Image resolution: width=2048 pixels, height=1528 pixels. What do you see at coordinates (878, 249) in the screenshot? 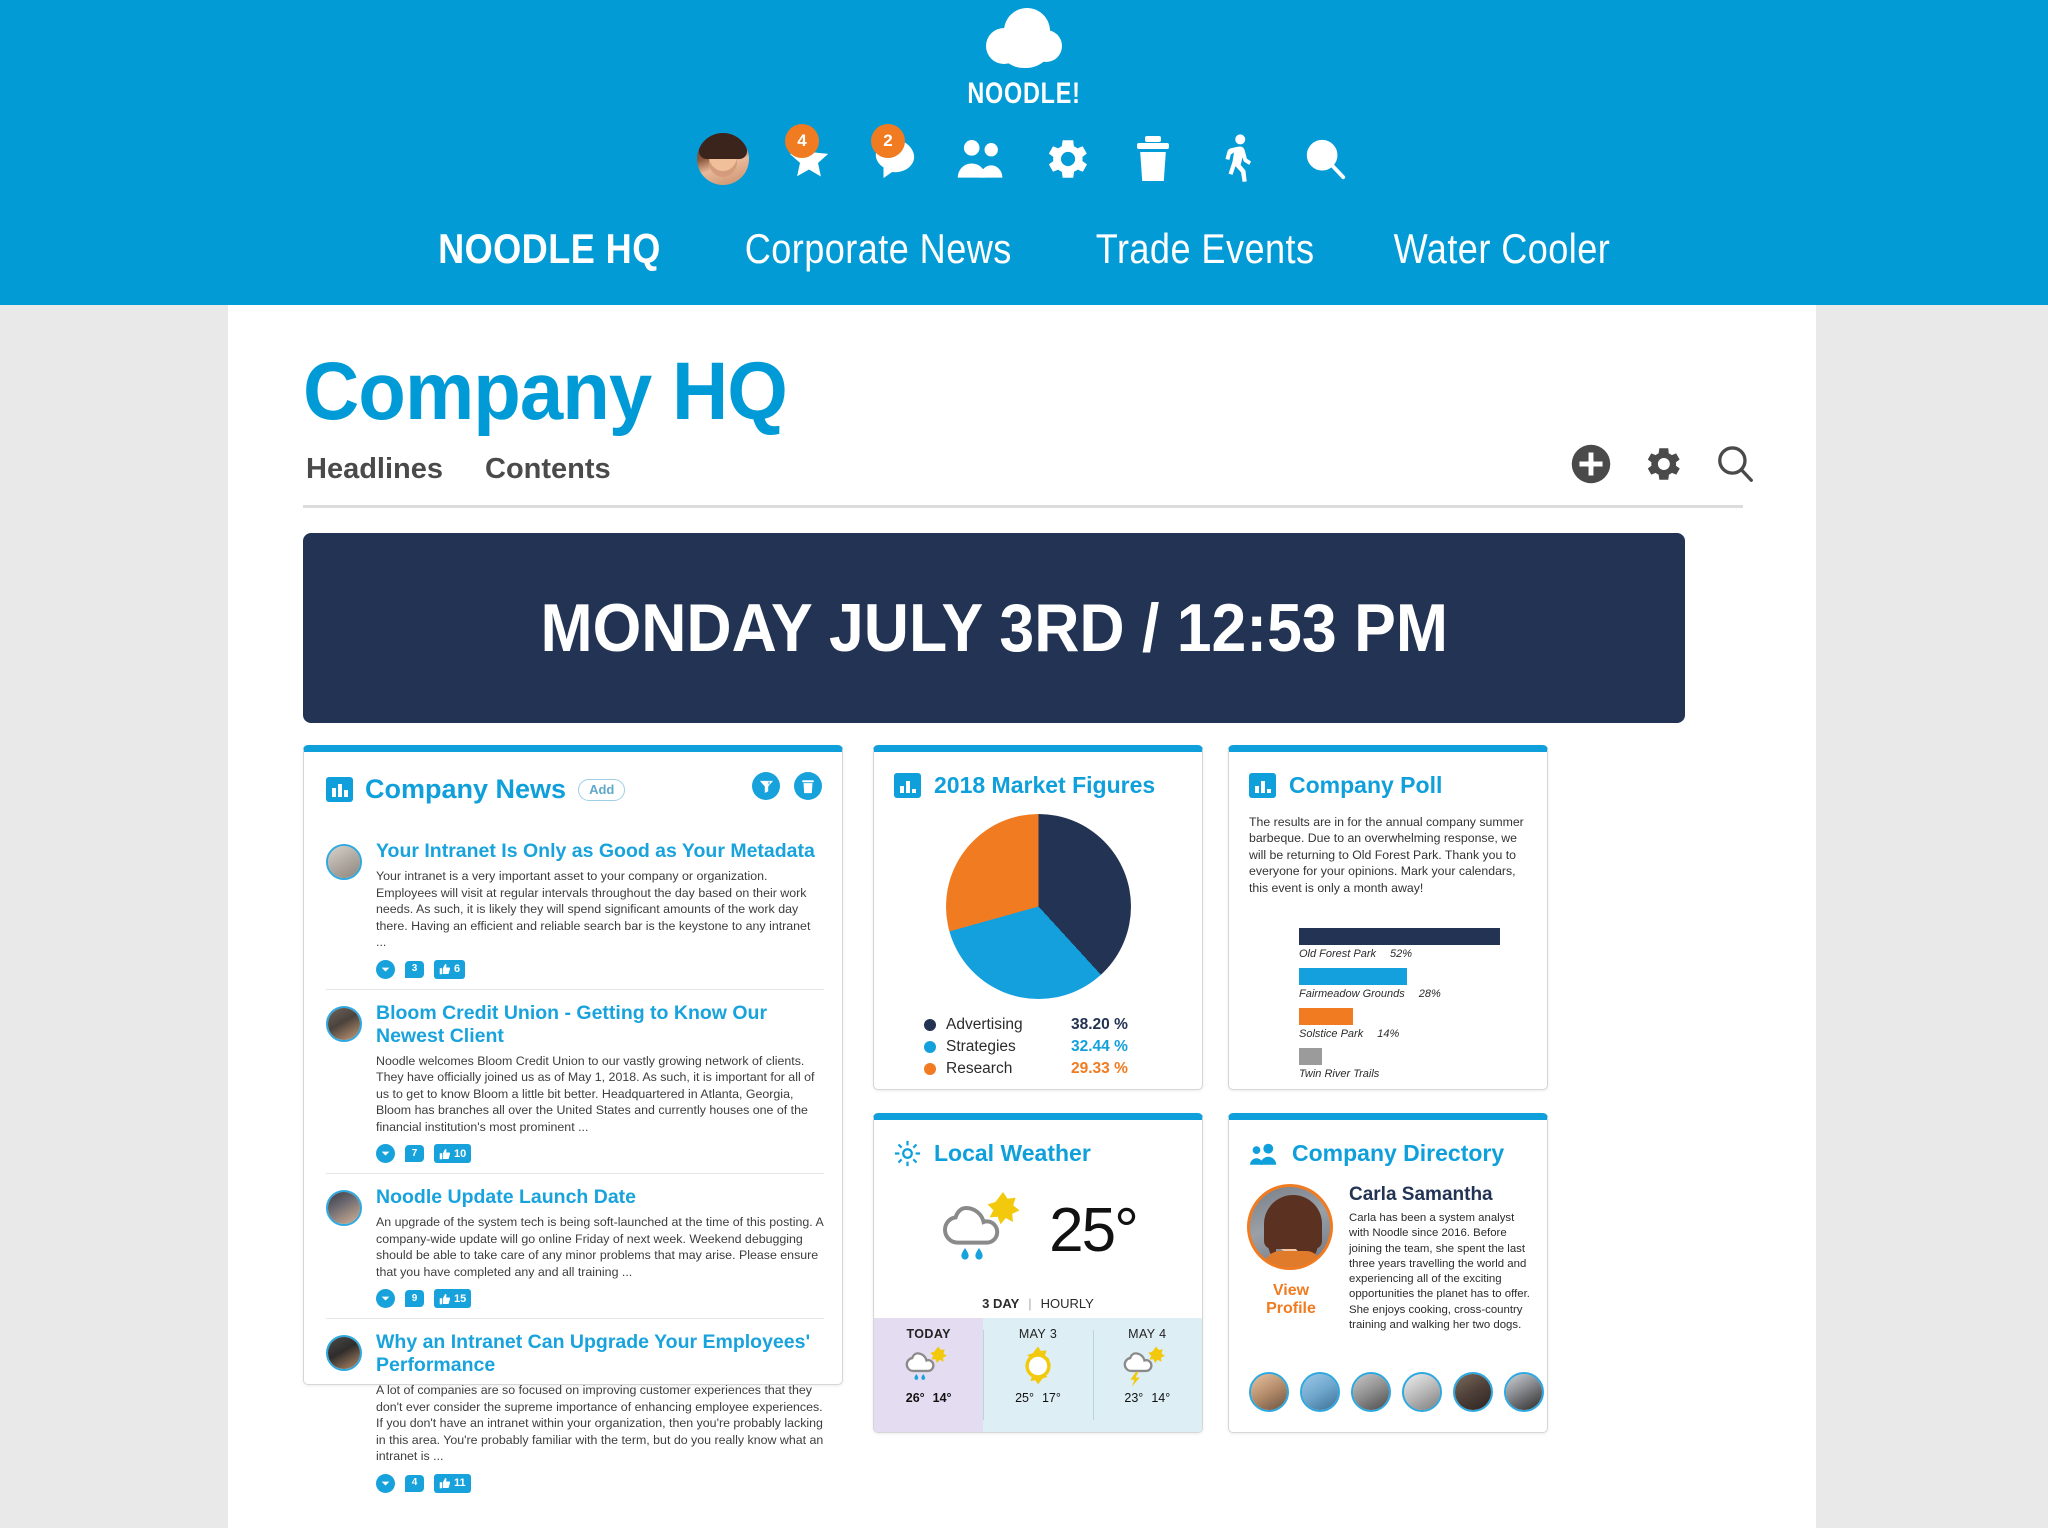
I see `nav-item-corporate-news: Corporate News` at bounding box center [878, 249].